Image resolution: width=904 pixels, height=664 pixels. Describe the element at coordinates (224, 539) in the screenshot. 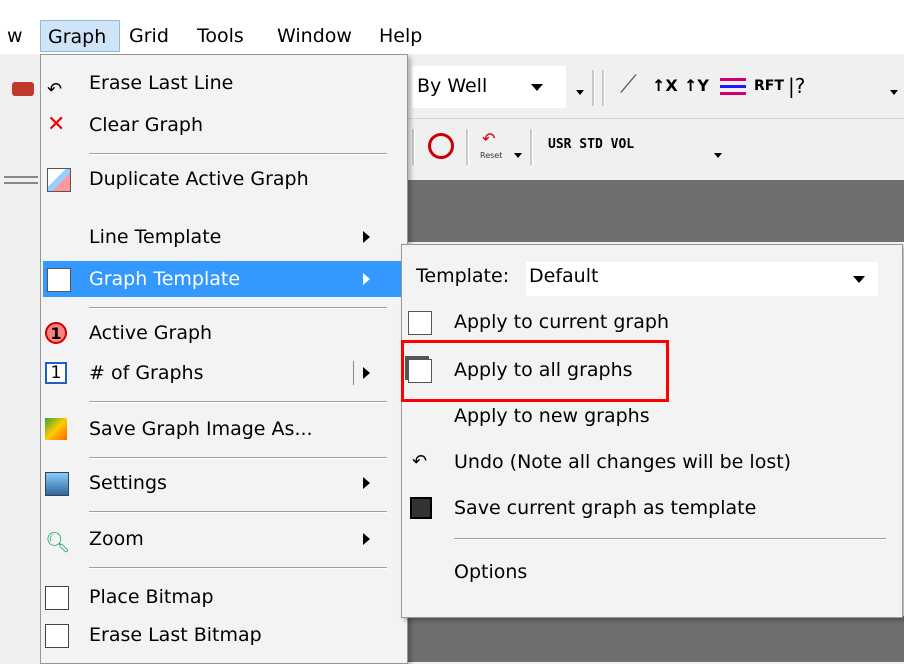

I see `menu-item-zoom: 🔍︎ Zoom` at that location.